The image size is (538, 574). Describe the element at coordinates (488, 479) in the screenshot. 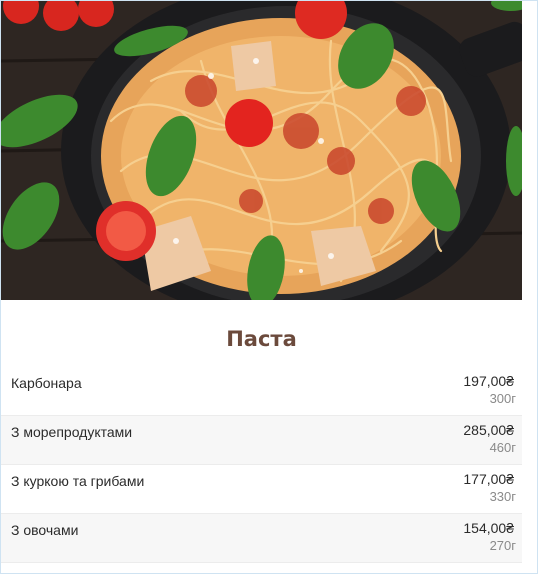

I see `menu-item-price: 177,00₴` at that location.